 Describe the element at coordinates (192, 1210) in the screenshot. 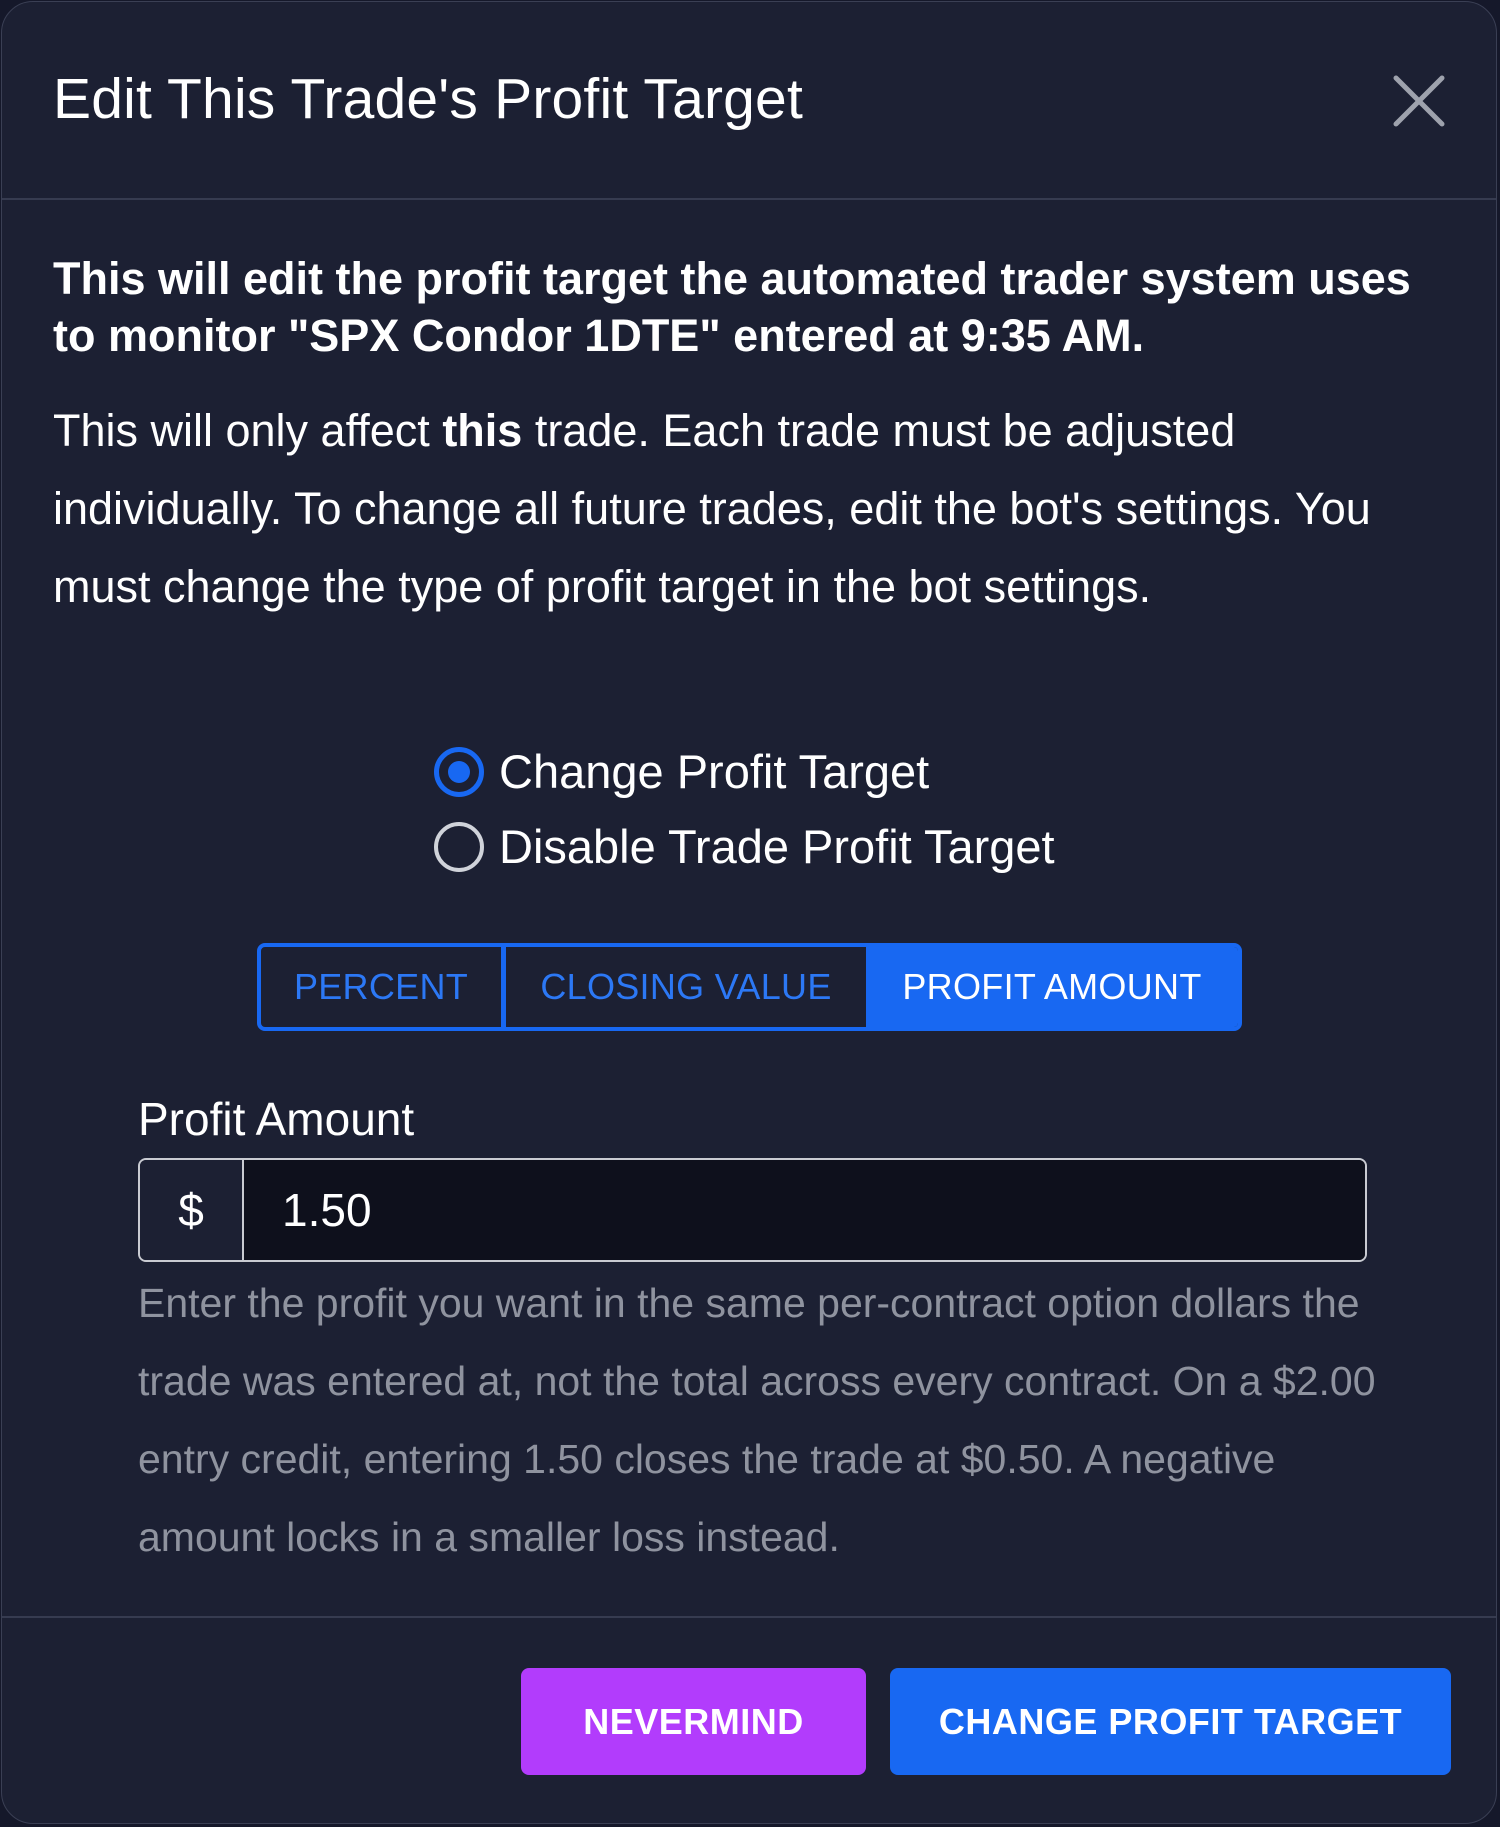

I see `dollar-prefix: $` at that location.